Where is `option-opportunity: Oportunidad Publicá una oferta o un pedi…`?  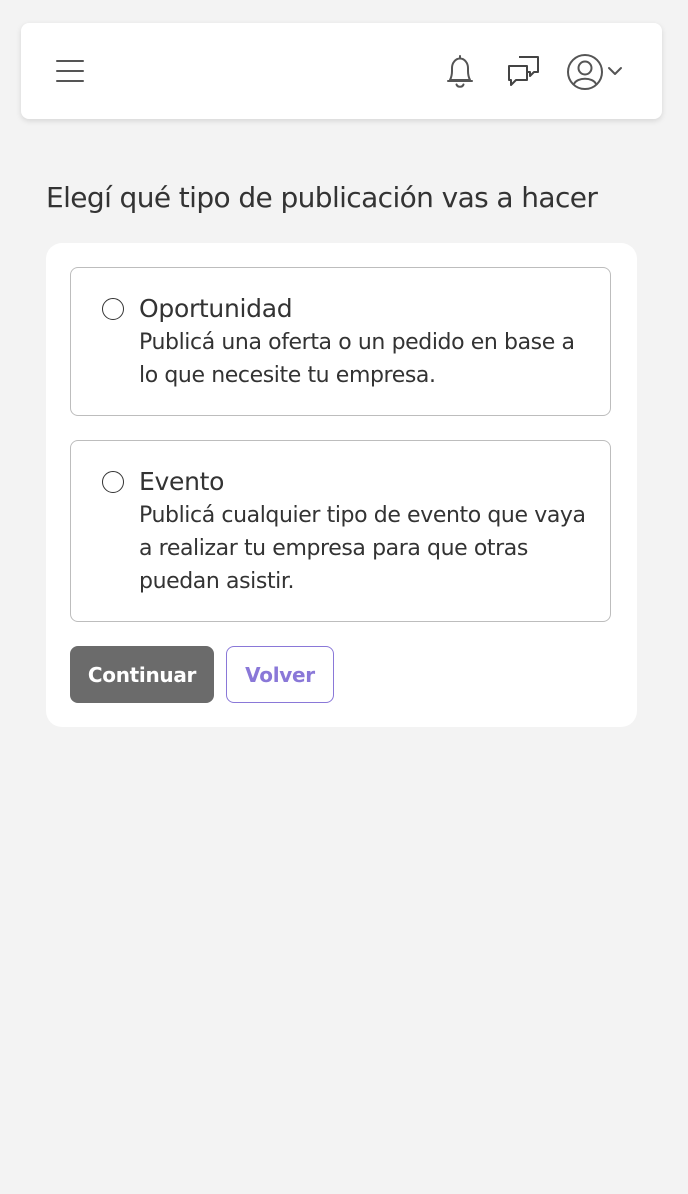
option-opportunity: Oportunidad Publicá una oferta o un pedi… is located at coordinates (340, 341).